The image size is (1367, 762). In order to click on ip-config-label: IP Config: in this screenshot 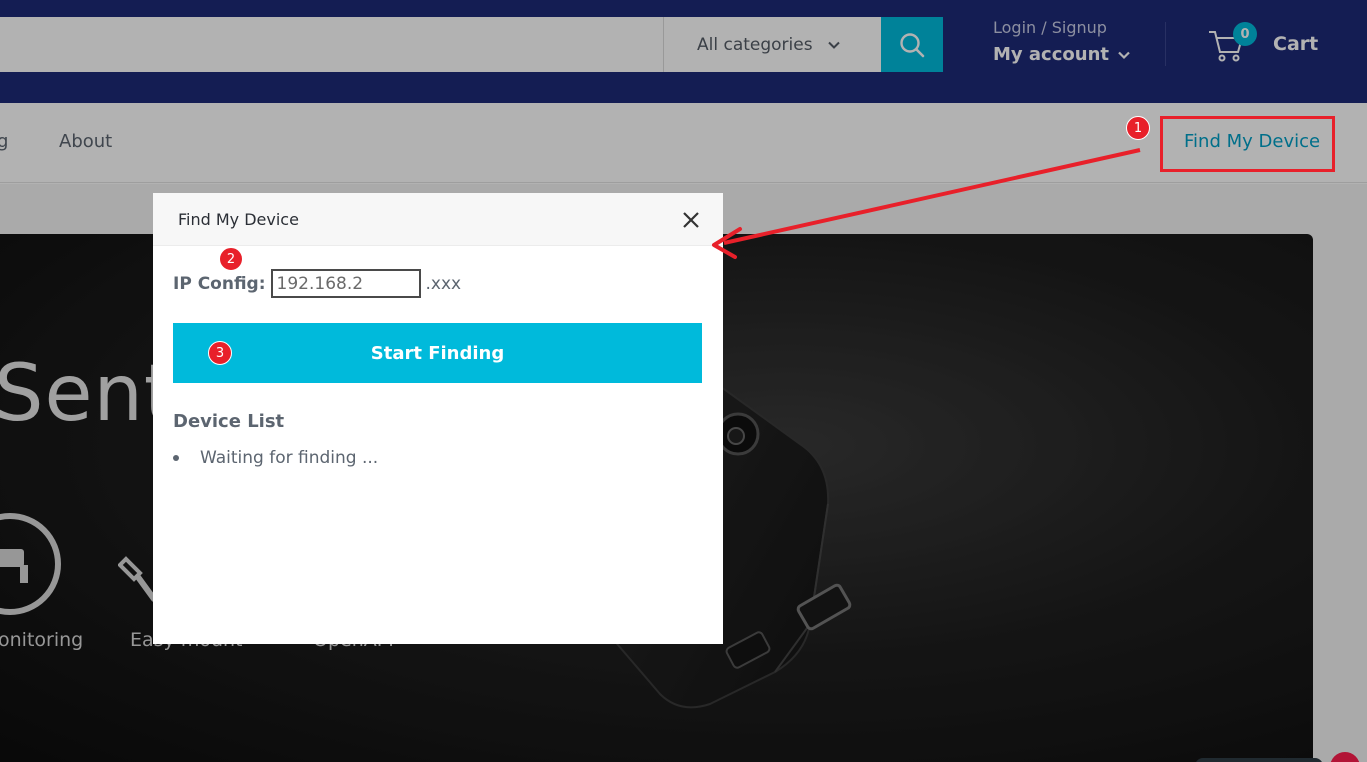, I will do `click(219, 283)`.